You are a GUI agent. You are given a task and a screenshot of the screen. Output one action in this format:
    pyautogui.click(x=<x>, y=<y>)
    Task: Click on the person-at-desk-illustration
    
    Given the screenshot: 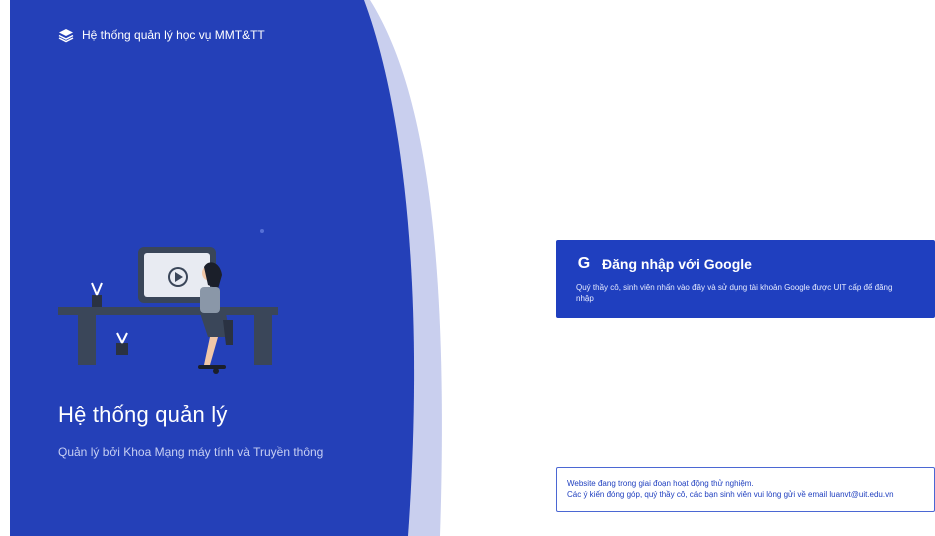 What is the action you would take?
    pyautogui.click(x=168, y=310)
    